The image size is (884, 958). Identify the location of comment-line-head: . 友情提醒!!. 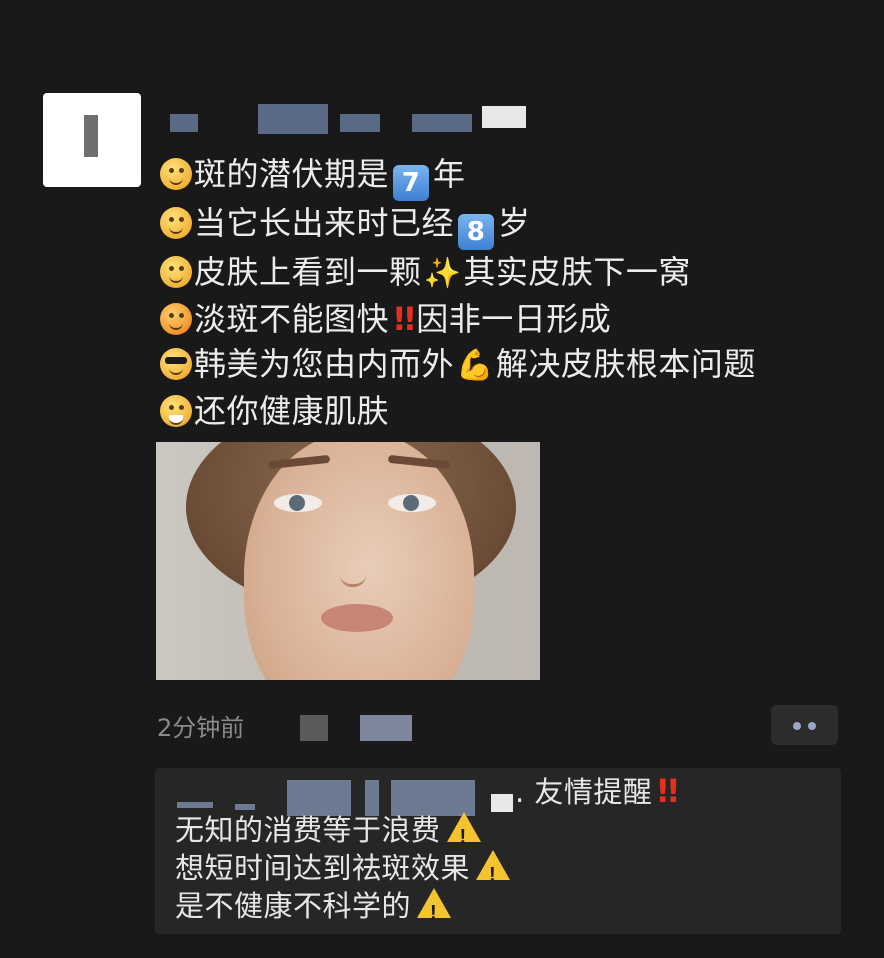
(598, 791).